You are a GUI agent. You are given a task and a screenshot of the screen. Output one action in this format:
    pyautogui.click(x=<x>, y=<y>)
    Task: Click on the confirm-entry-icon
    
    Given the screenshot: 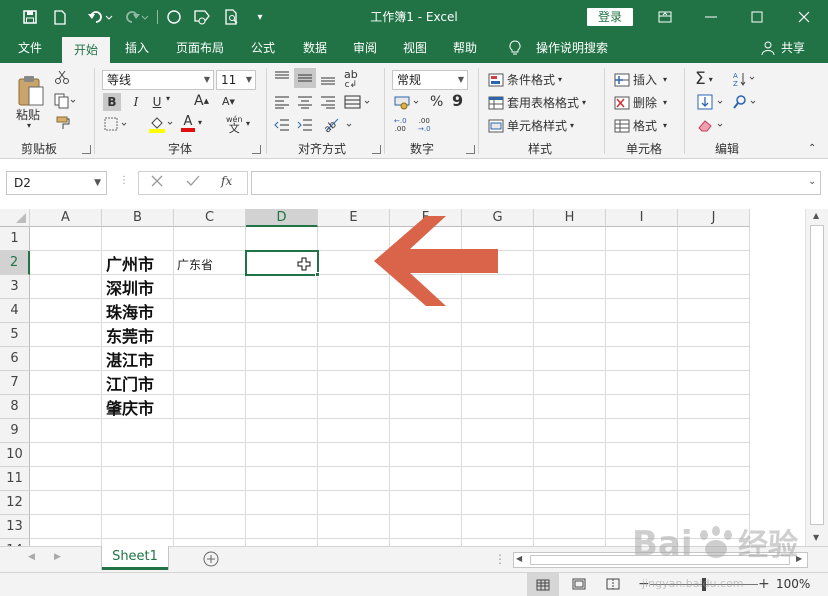 What is the action you would take?
    pyautogui.click(x=193, y=181)
    